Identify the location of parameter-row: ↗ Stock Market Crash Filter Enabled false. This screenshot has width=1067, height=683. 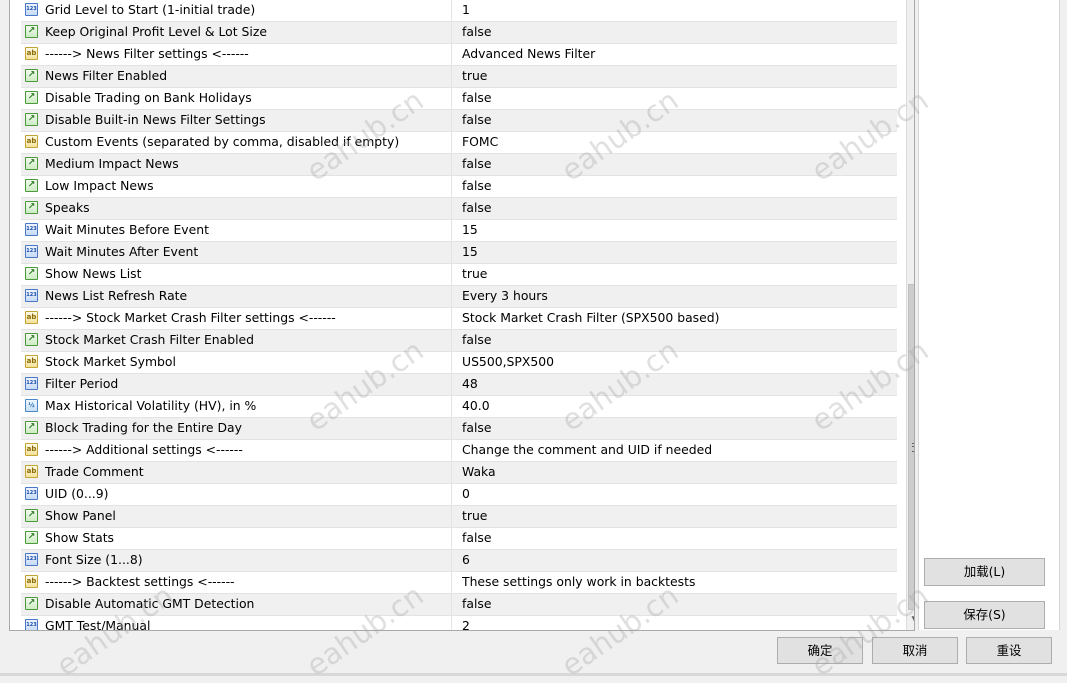
(459, 341).